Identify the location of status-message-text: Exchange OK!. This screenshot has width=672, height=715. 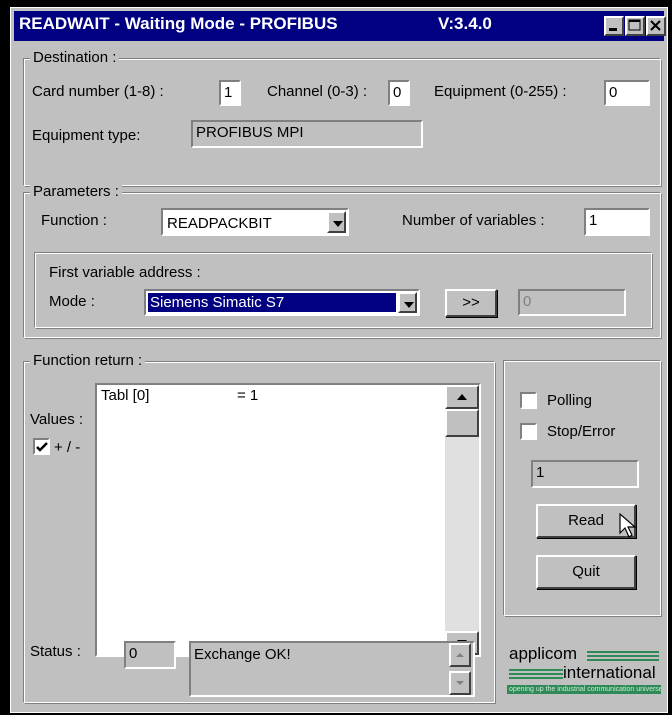
(242, 654).